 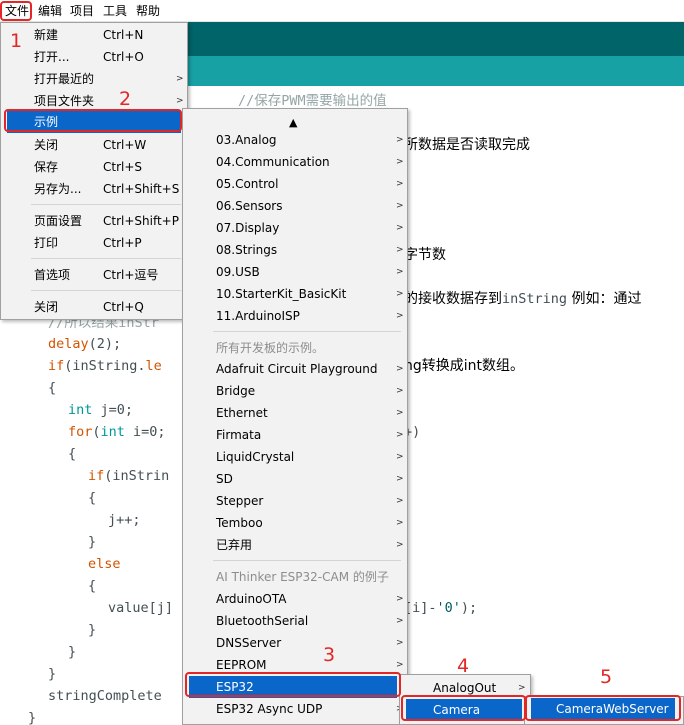 I want to click on step-number: 5, so click(x=606, y=677).